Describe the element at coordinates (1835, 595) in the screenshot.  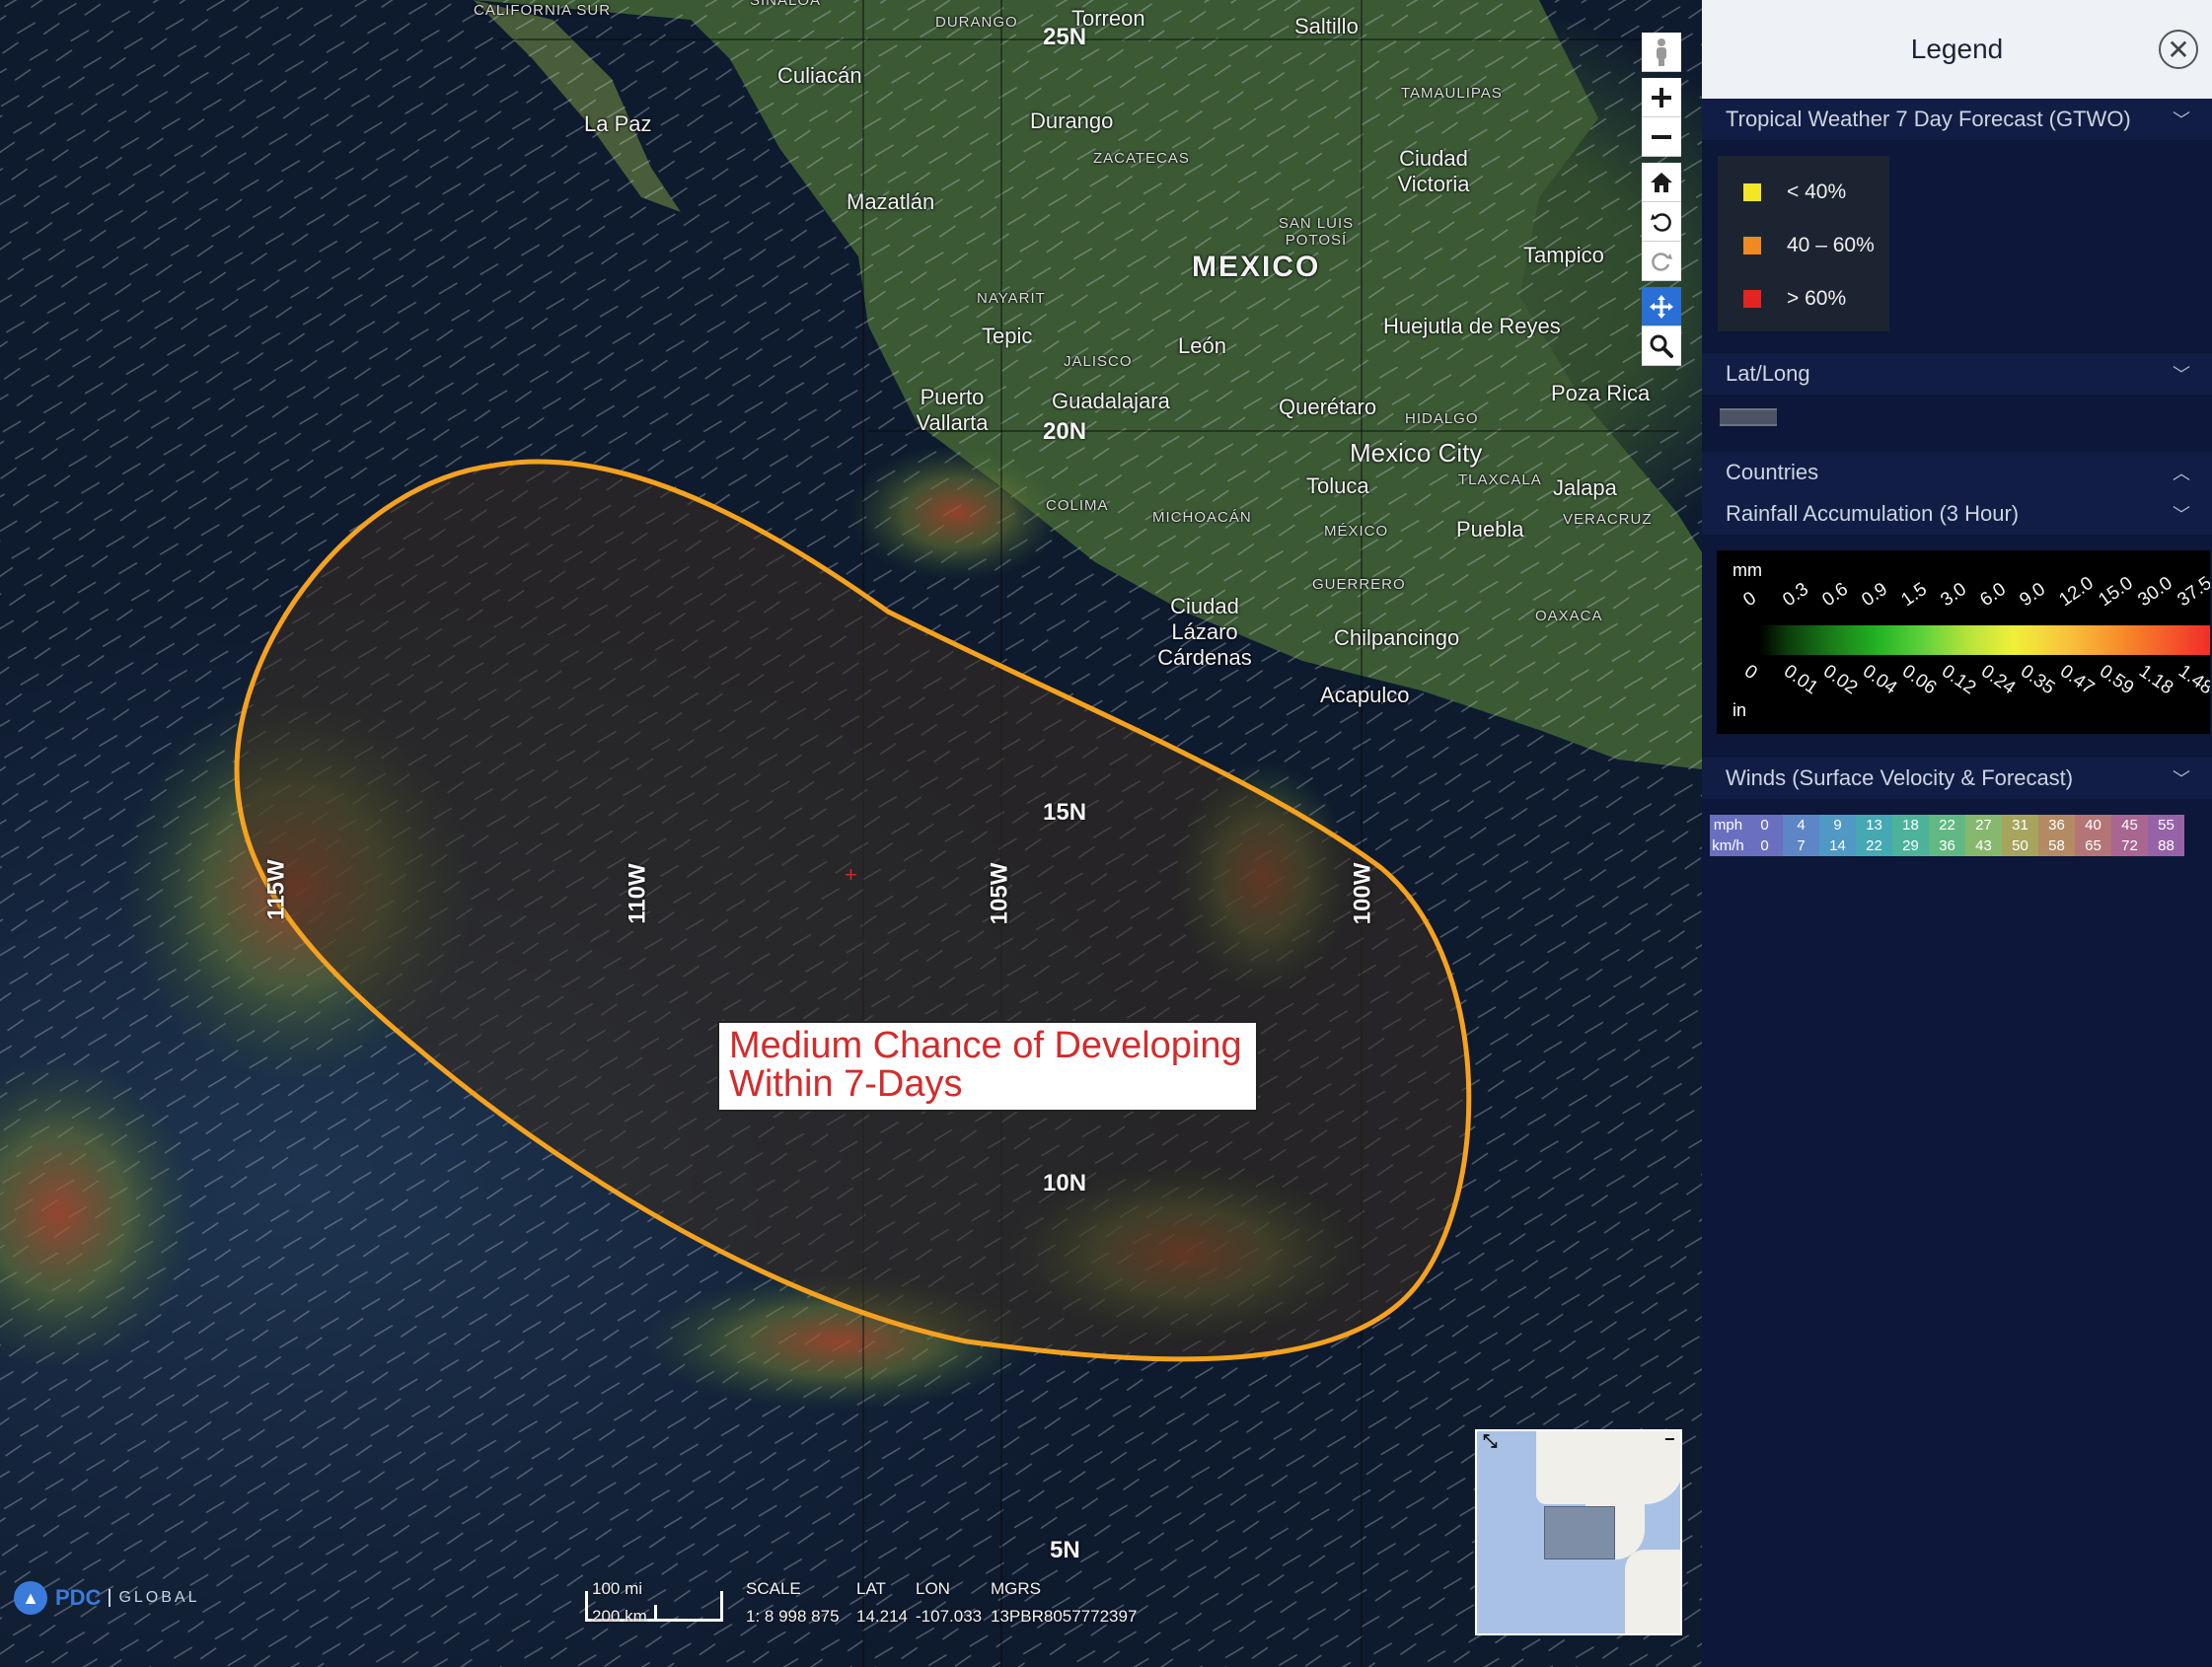
I see `rain-tick-mm: 0.6` at that location.